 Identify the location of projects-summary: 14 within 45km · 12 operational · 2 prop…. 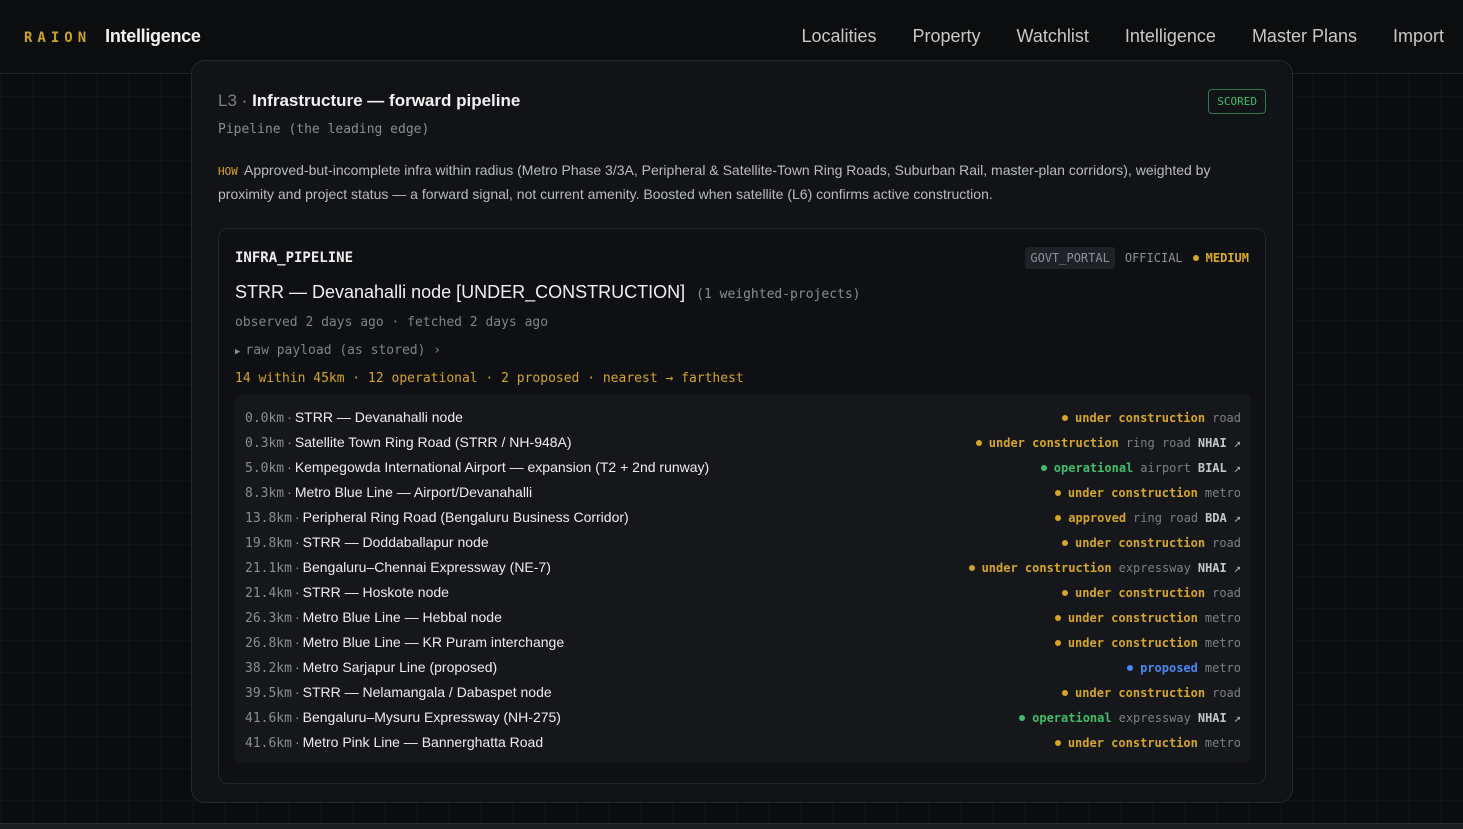
(489, 378).